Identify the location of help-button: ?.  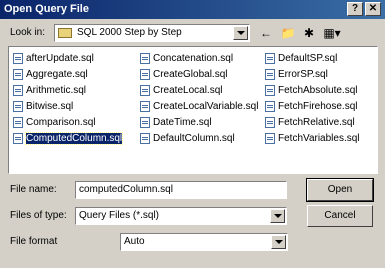
(355, 9).